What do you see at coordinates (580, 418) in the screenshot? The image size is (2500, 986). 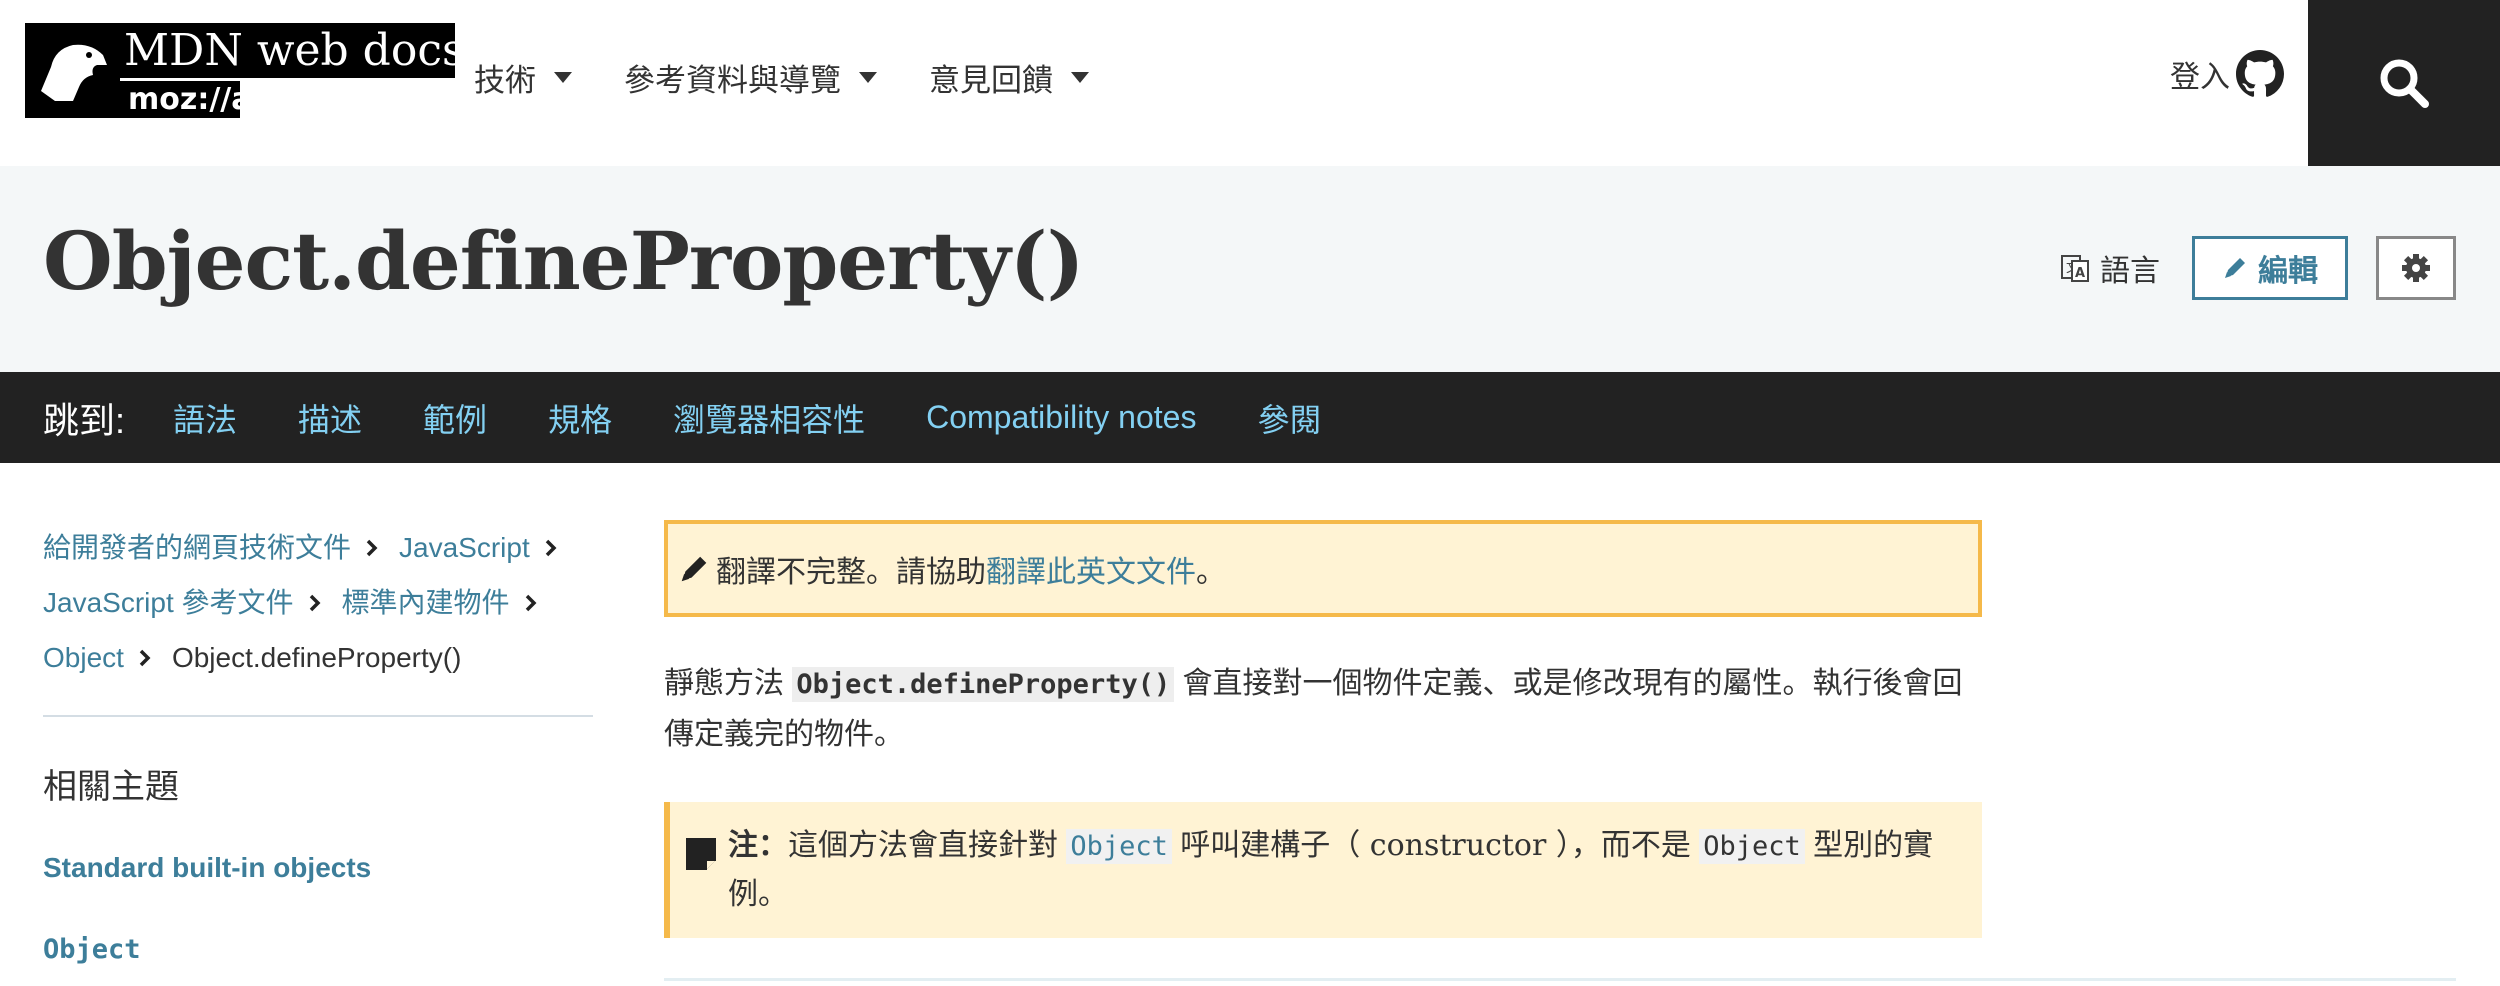 I see `jump-link-specifications: 規格` at bounding box center [580, 418].